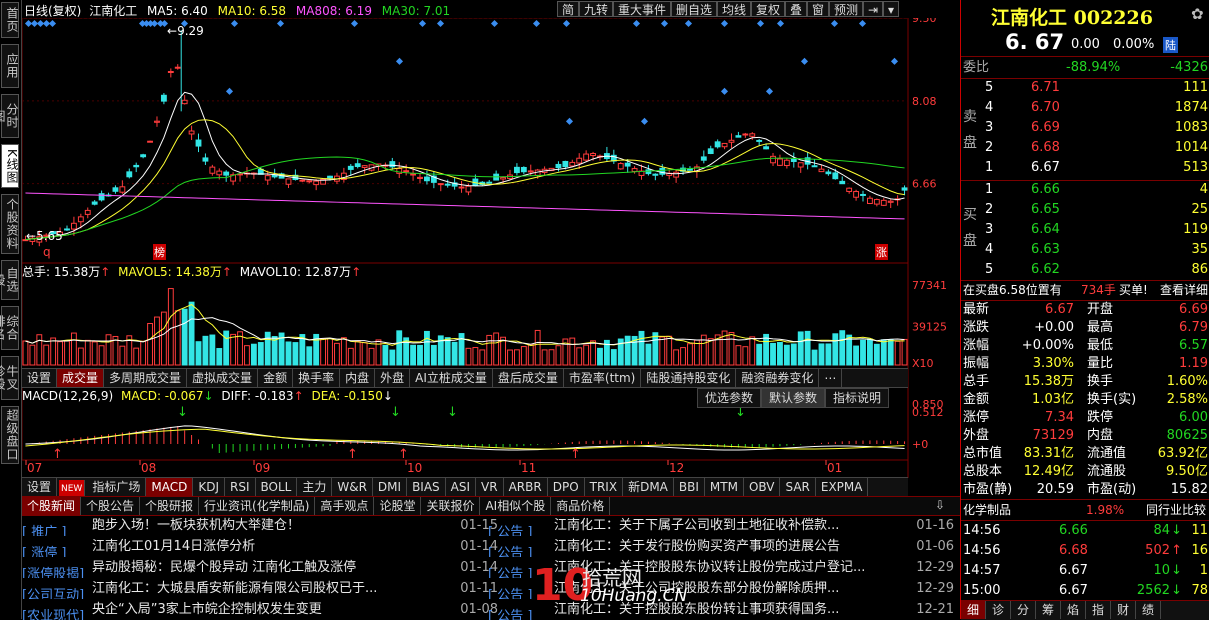 The height and width of the screenshot is (620, 1209). Describe the element at coordinates (528, 378) in the screenshot. I see `indicator-tab-9: 盘后成交量` at that location.